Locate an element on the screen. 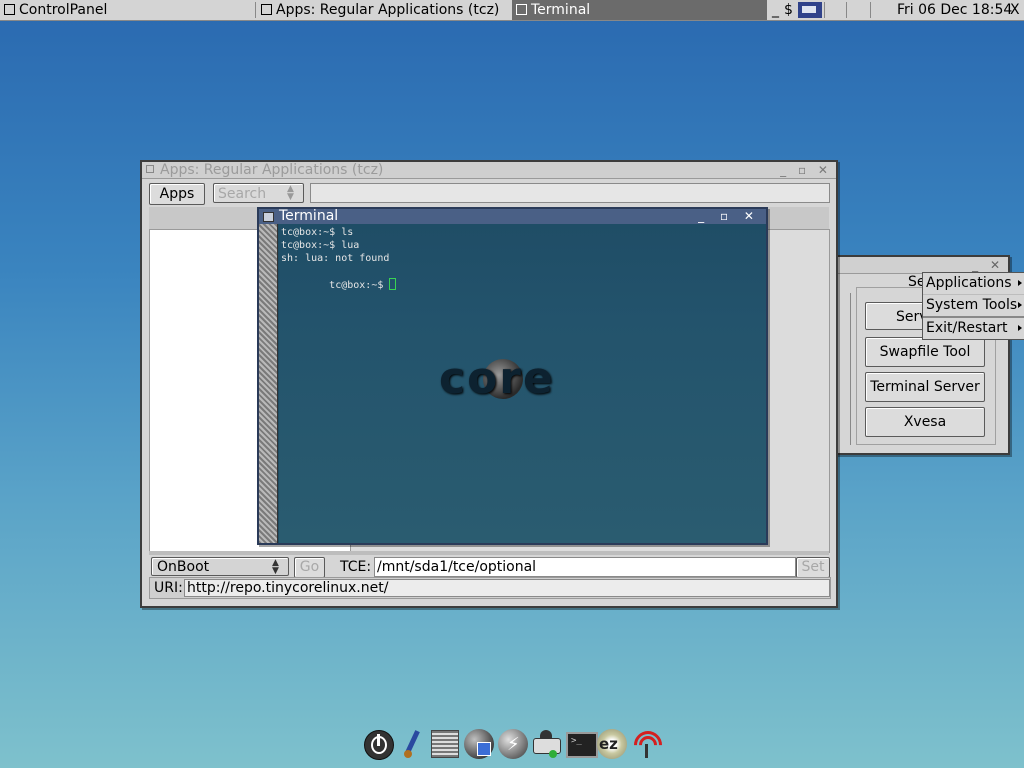 The image size is (1024, 768). ezremaster-icon: ez is located at coordinates (612, 744).